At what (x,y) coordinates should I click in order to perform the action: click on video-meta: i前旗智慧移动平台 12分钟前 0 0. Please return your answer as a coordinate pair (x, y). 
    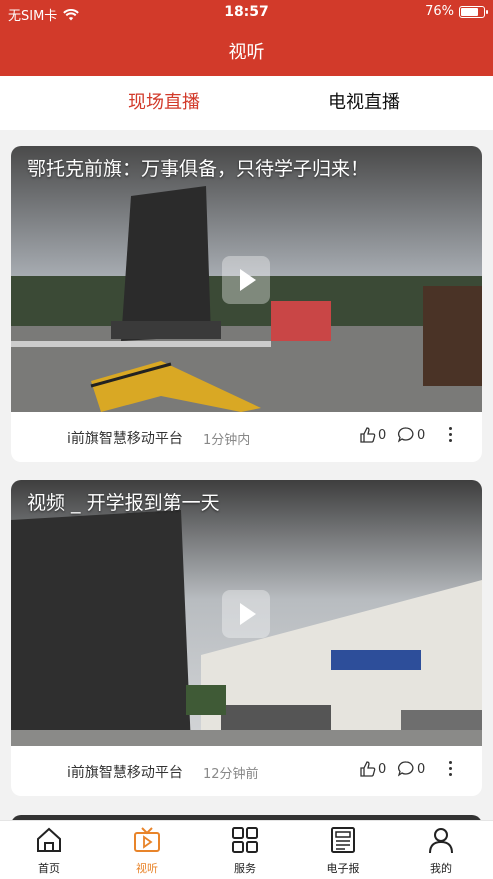
    Looking at the image, I should click on (246, 771).